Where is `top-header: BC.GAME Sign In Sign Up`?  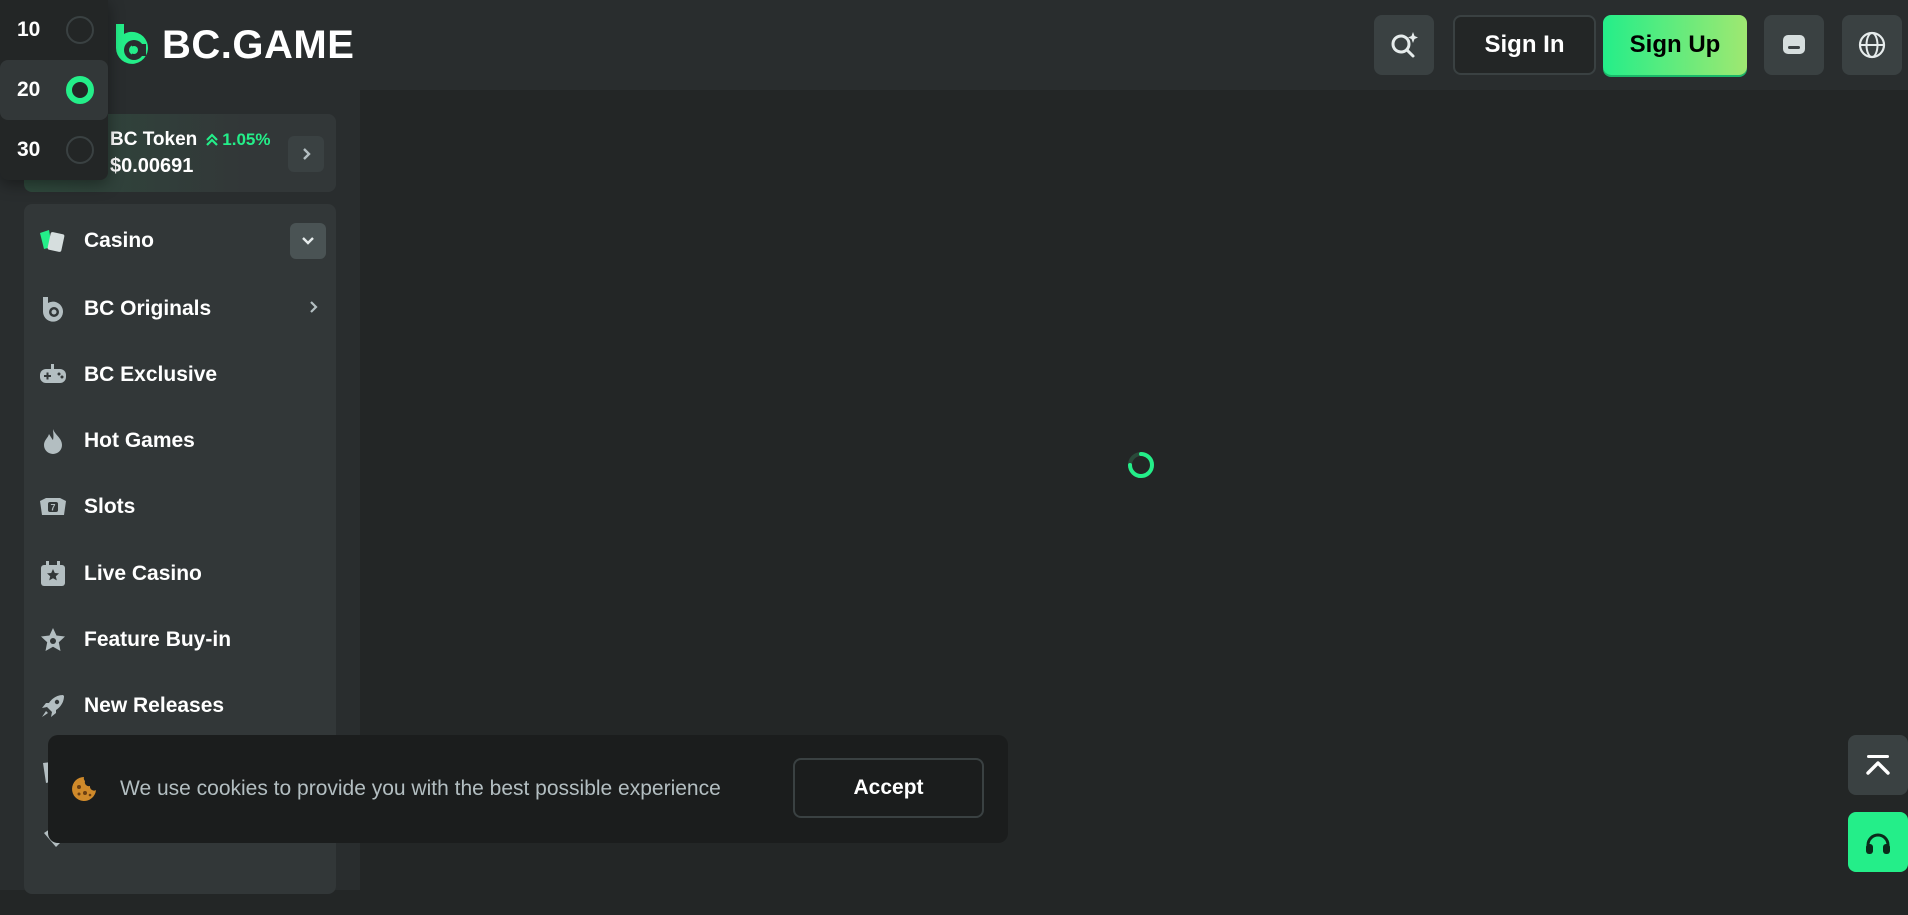
top-header: BC.GAME Sign In Sign Up is located at coordinates (954, 45).